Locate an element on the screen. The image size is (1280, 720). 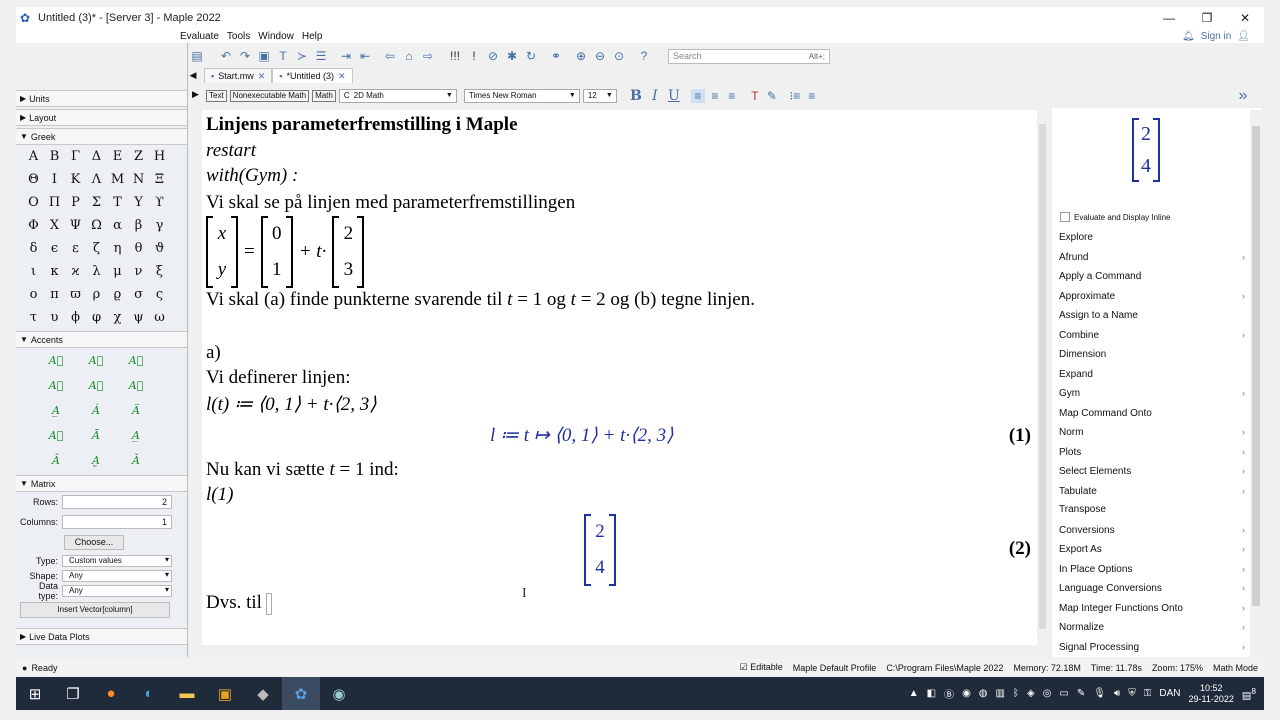
accent-symbol: A̲ is located at coordinates (56, 410).